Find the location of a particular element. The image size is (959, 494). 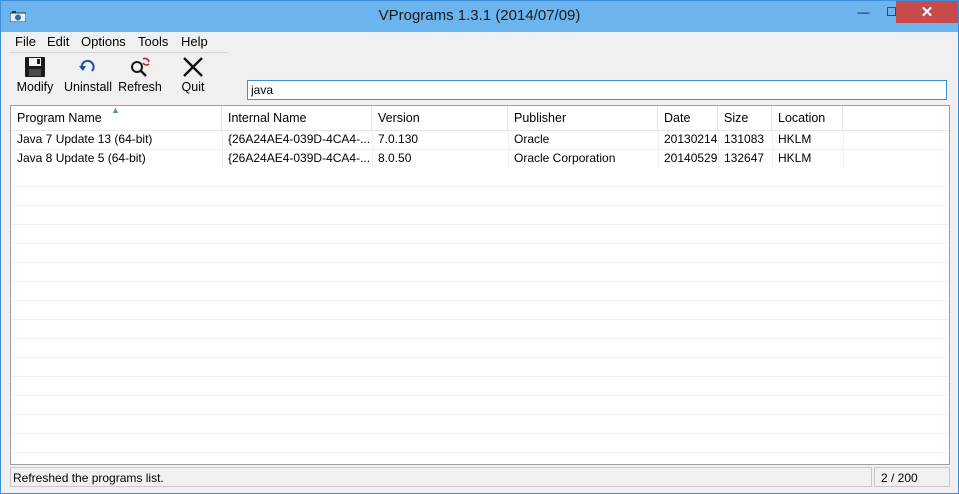

title-bar: VPrograms 1.3.1 (2014/07/09) — ☐ ✕ is located at coordinates (479, 16).